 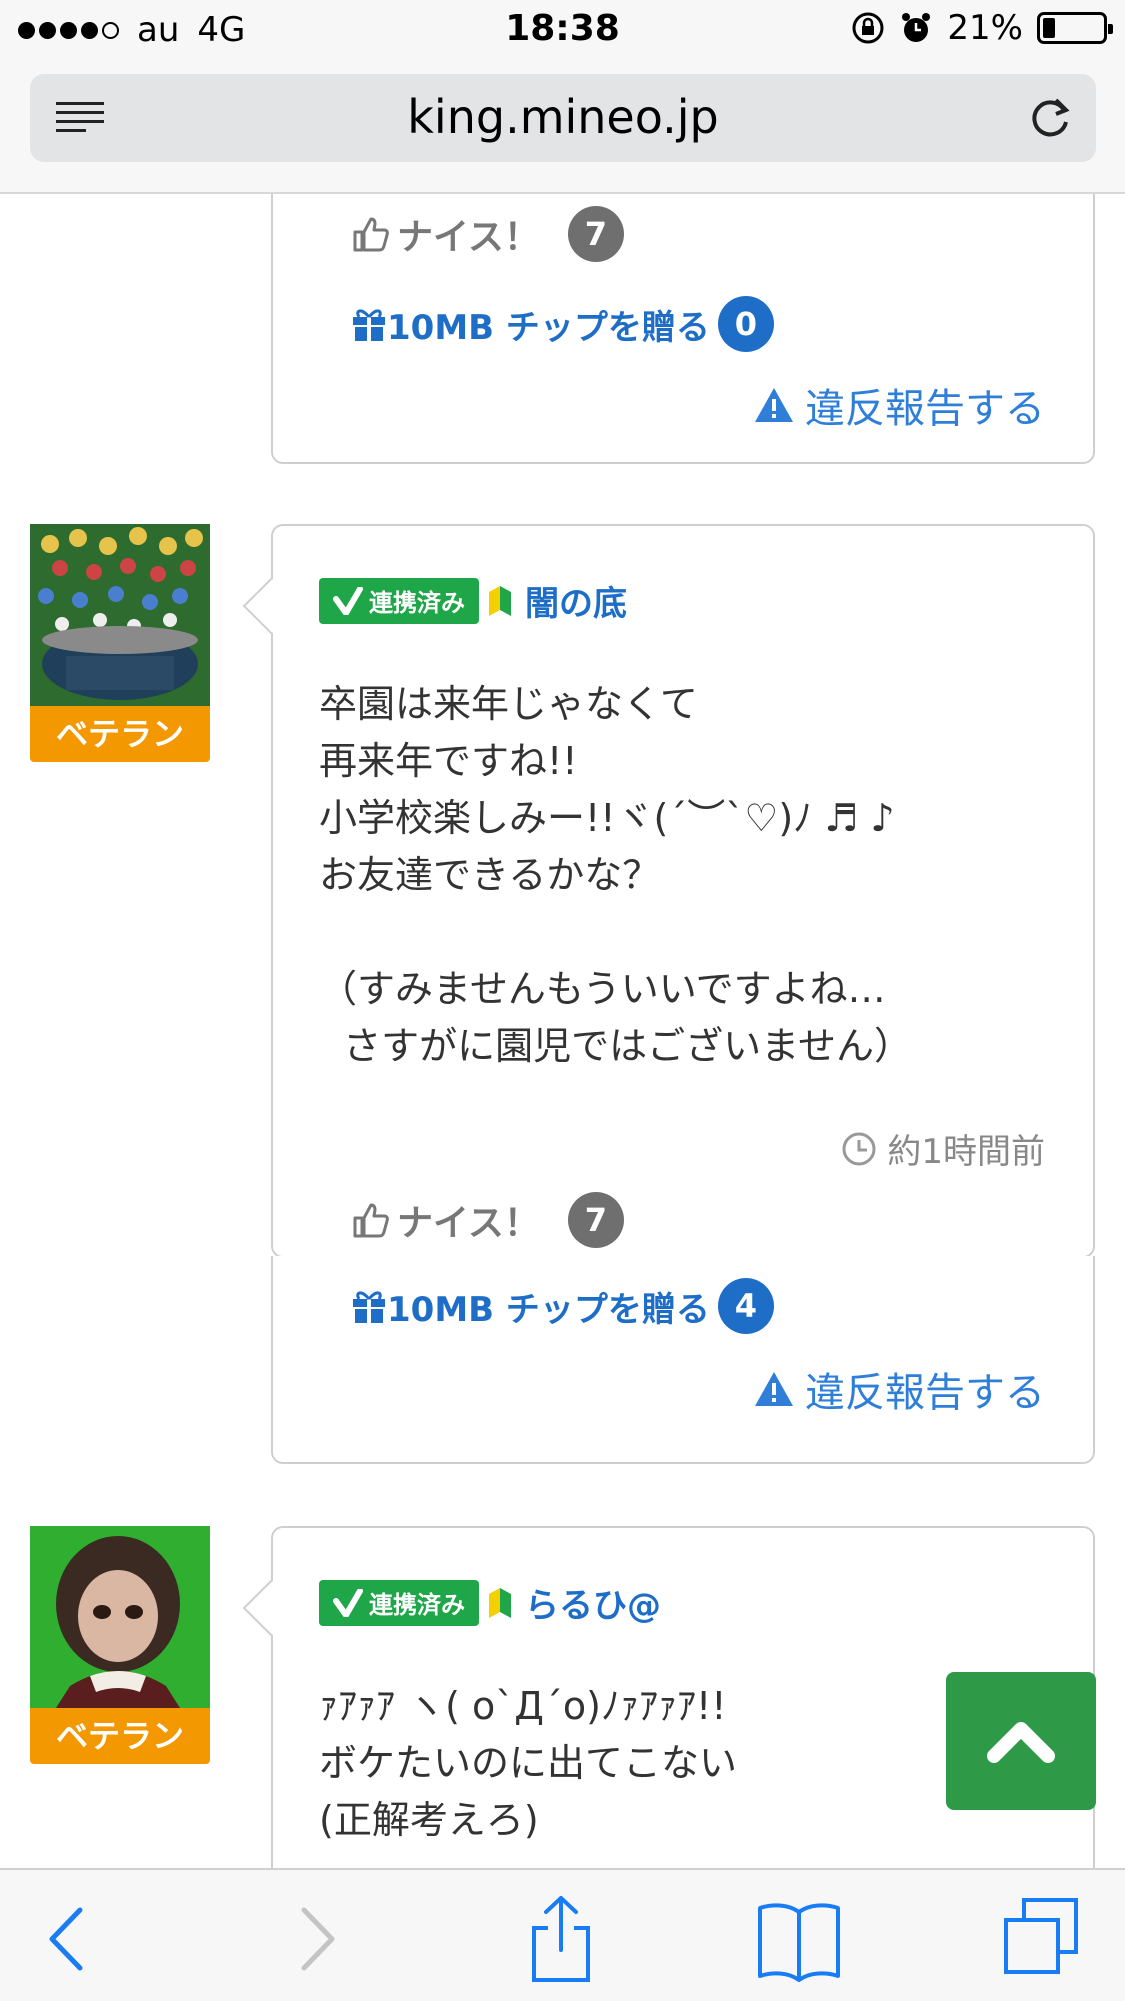 What do you see at coordinates (1050, 117) in the screenshot?
I see `reload-icon` at bounding box center [1050, 117].